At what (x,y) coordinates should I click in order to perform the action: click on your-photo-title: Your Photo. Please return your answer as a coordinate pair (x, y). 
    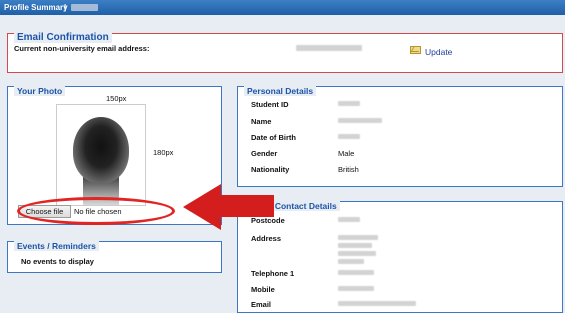
    Looking at the image, I should click on (40, 91).